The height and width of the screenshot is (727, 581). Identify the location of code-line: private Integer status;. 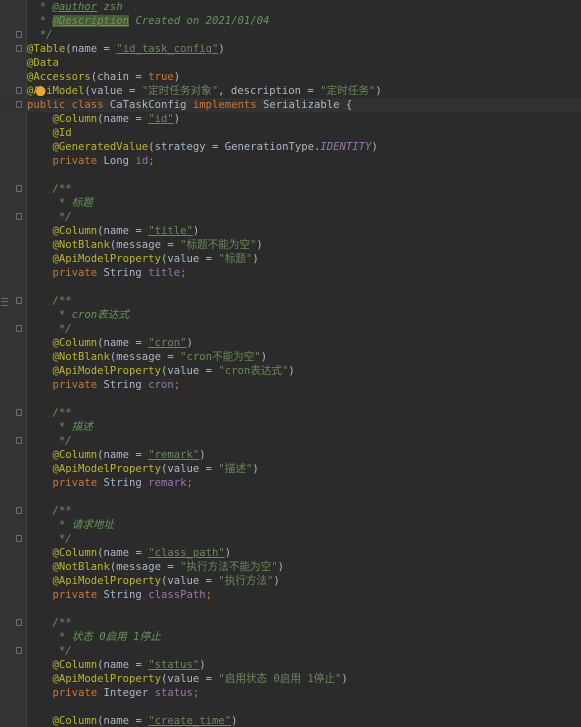
(290, 693).